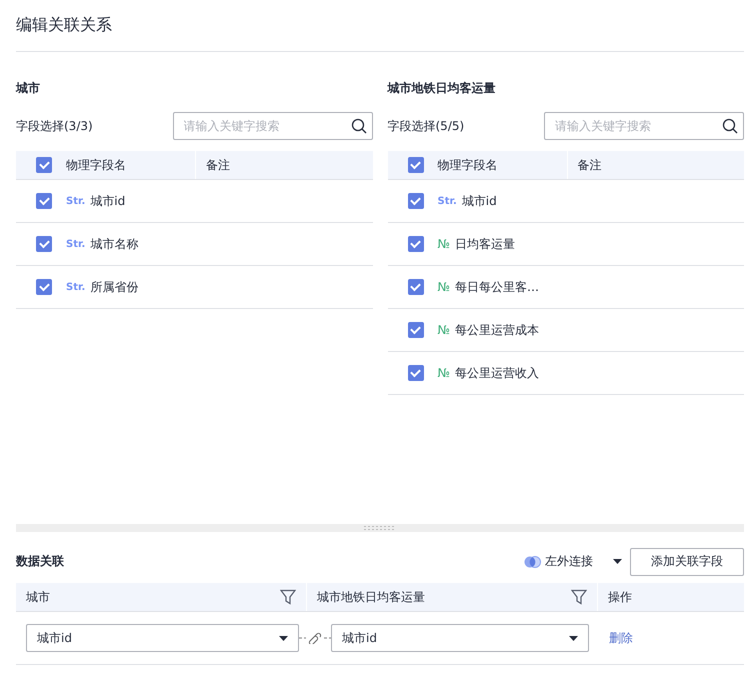  What do you see at coordinates (114, 287) in the screenshot?
I see `field-name: 所属省份` at bounding box center [114, 287].